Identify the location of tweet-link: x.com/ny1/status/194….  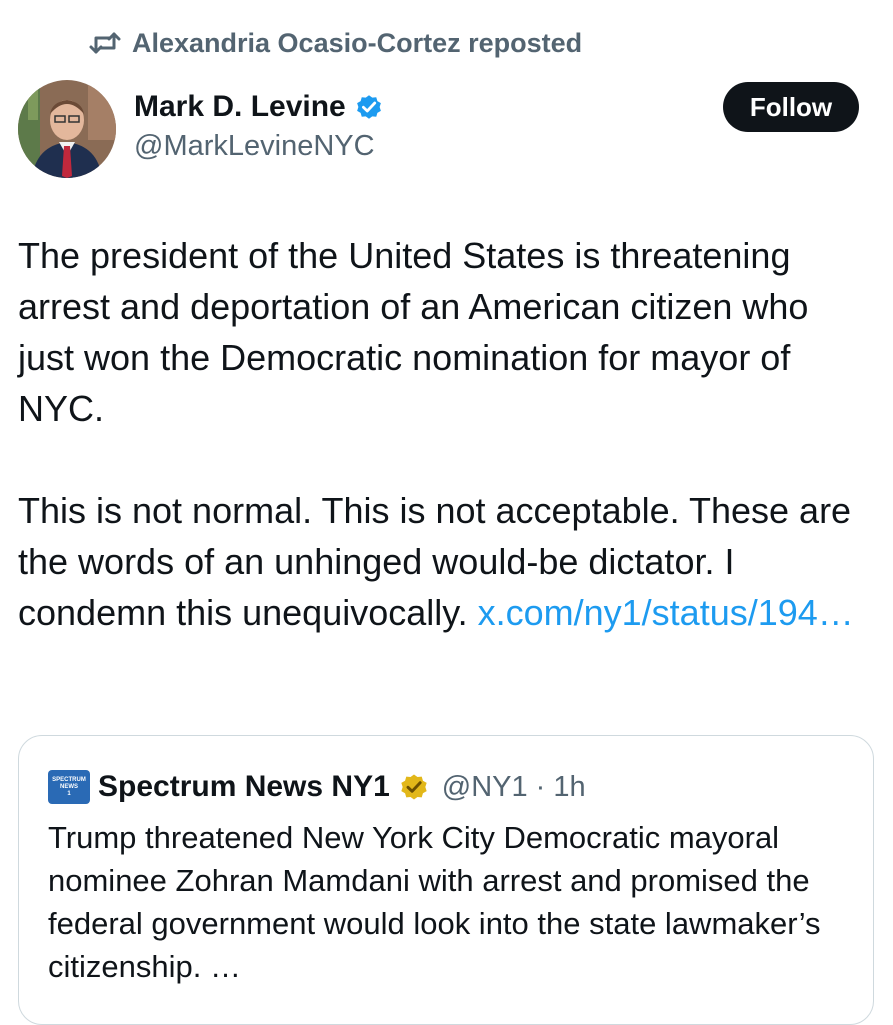
(666, 612).